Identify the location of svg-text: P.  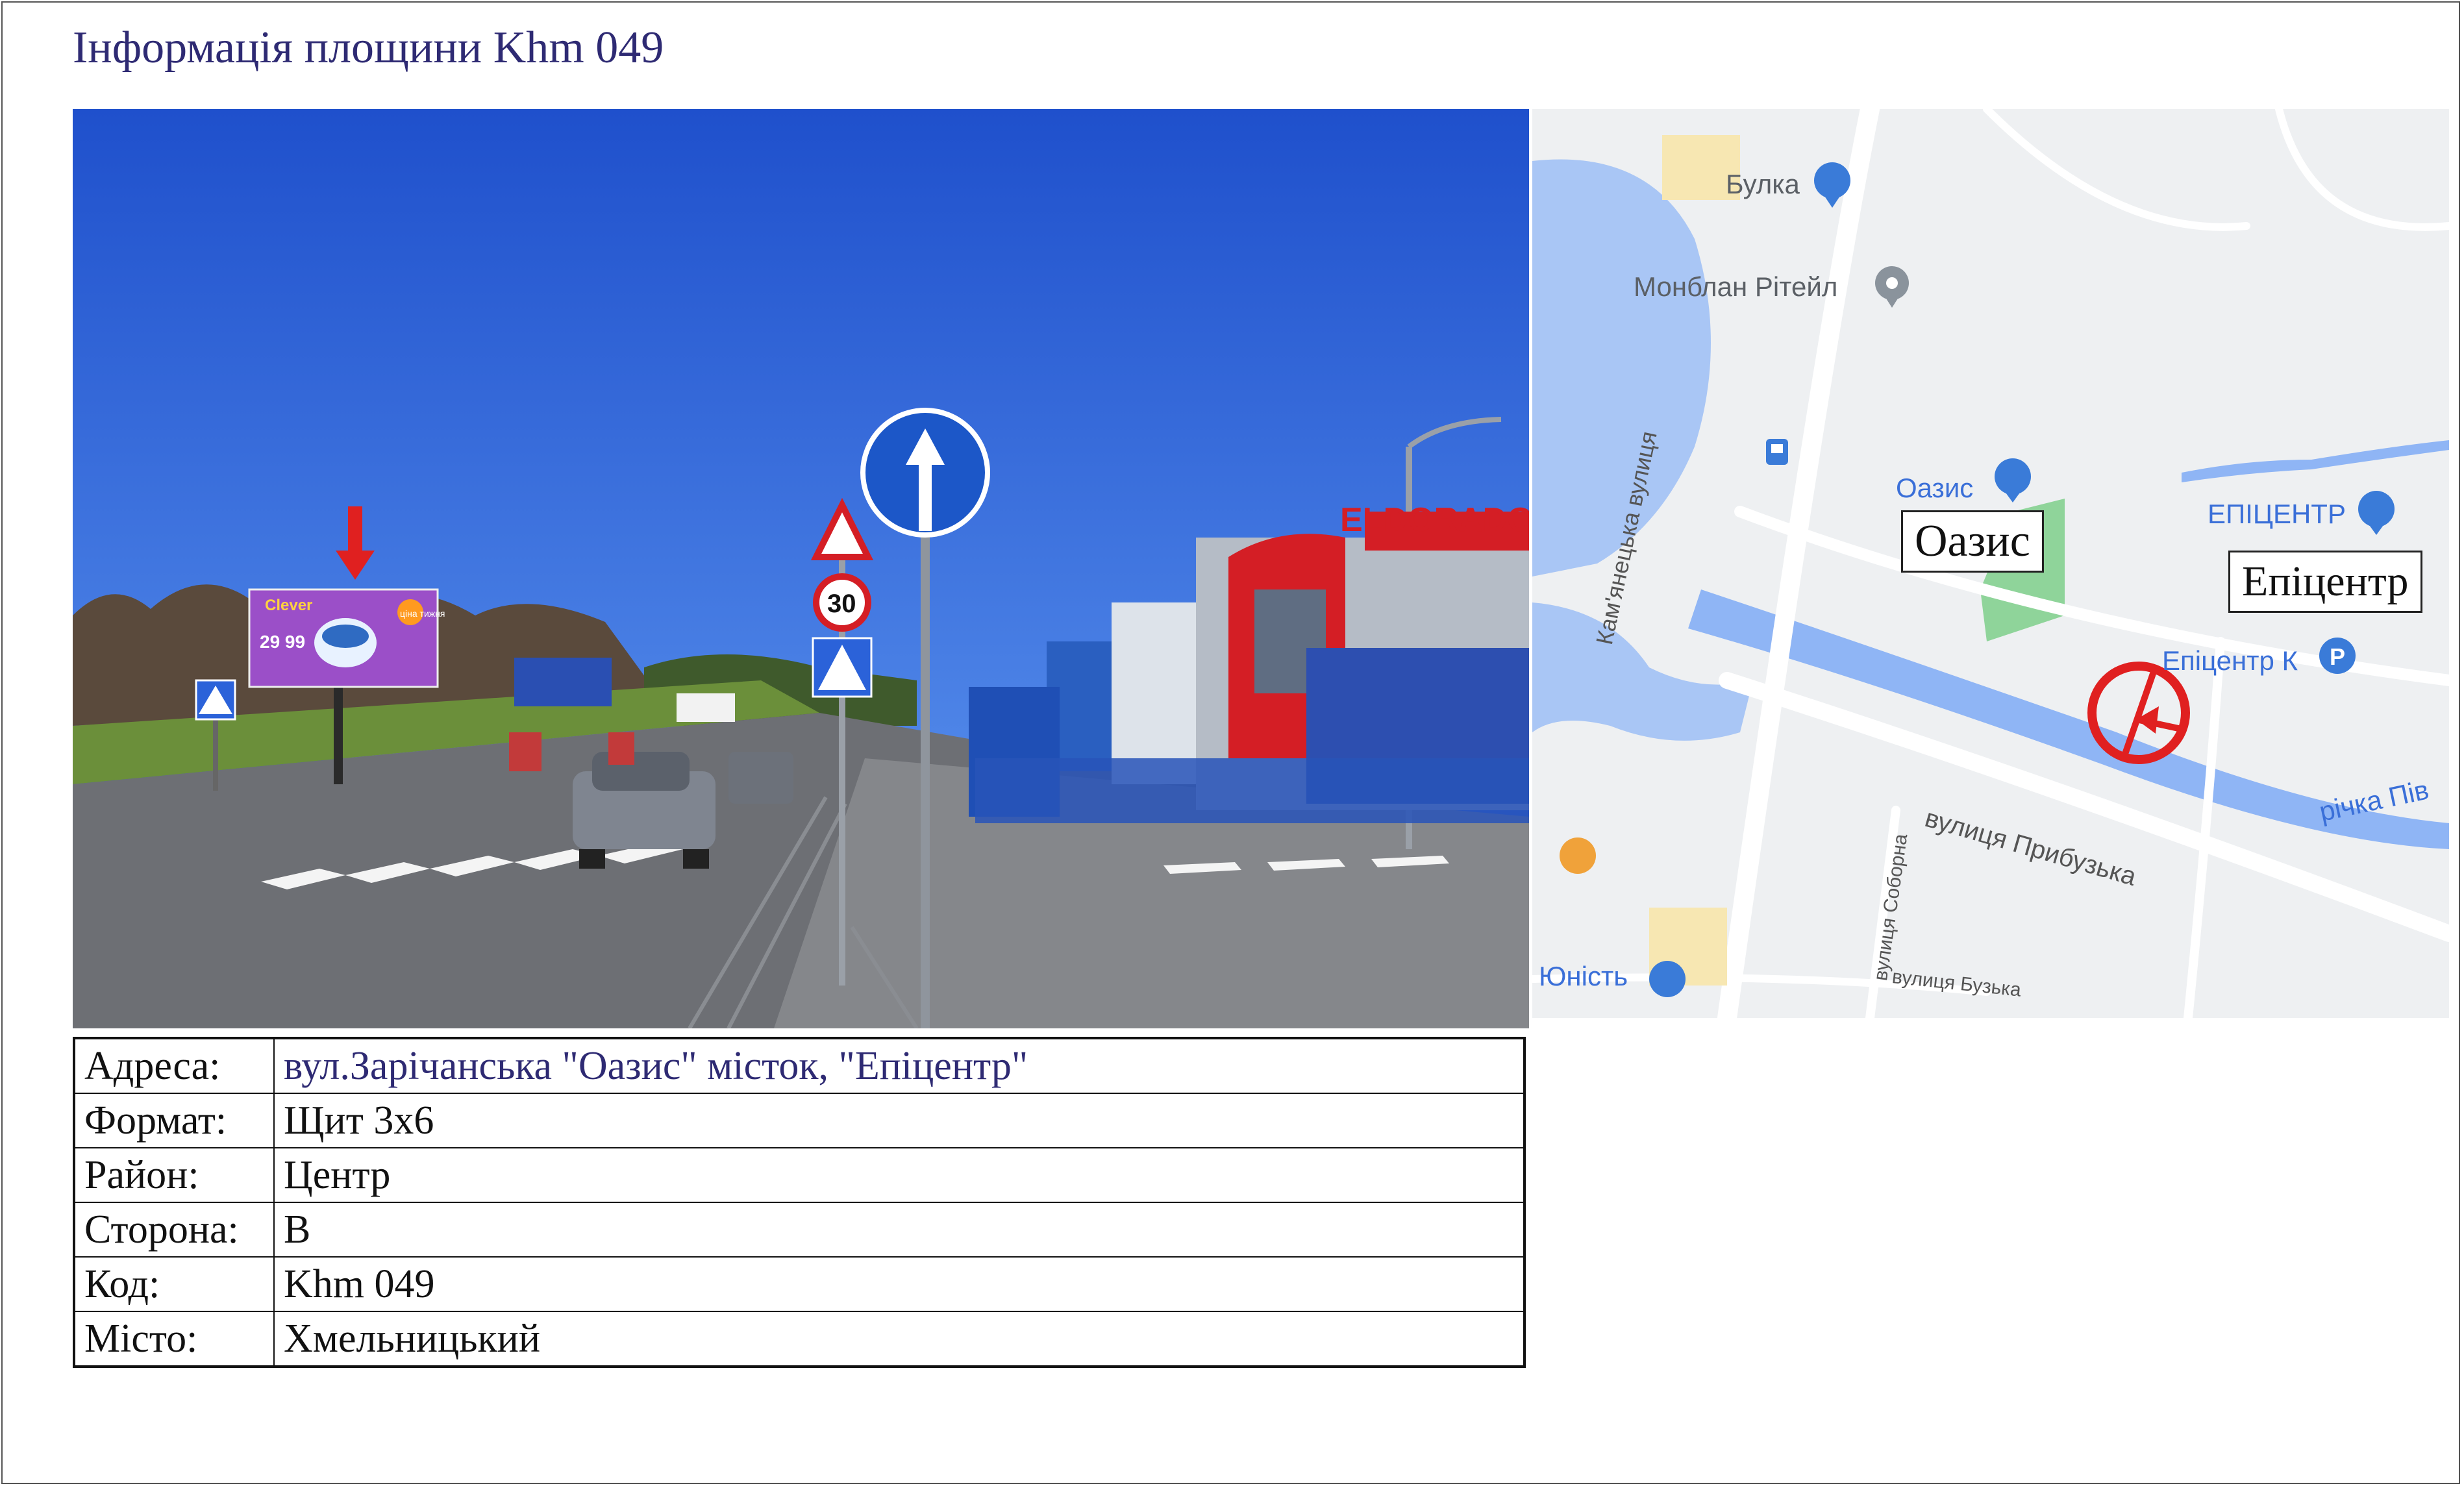
(2337, 656).